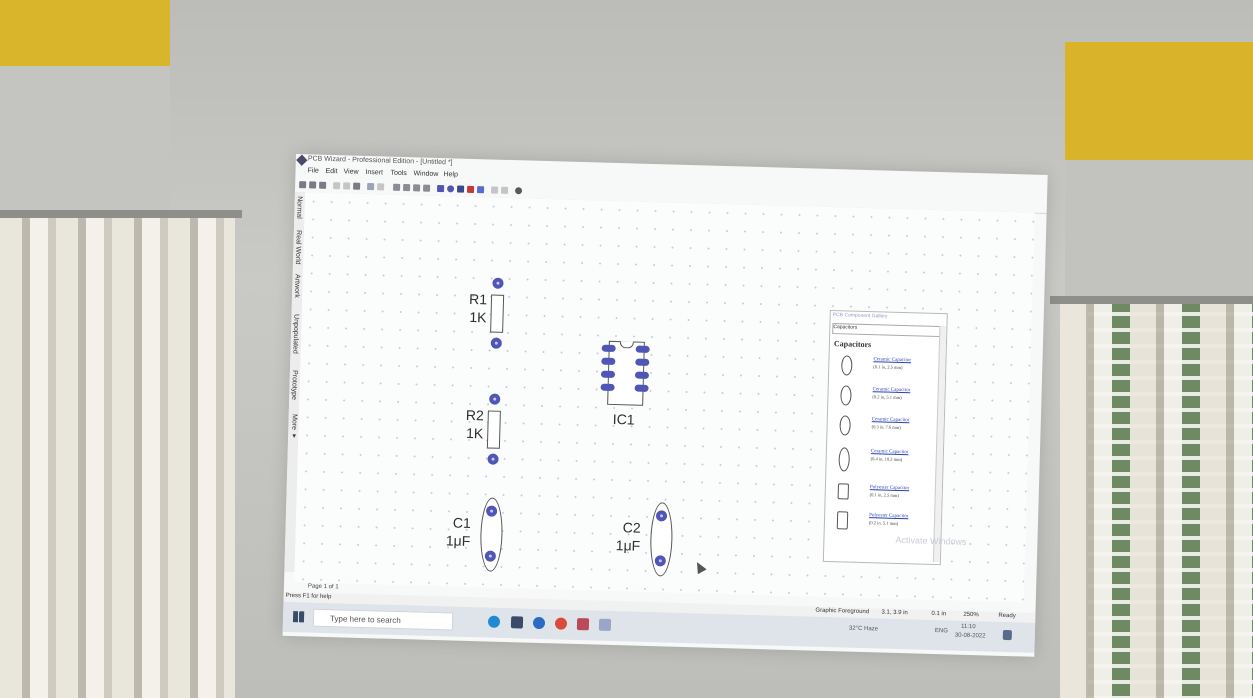 This screenshot has height=698, width=1253. Describe the element at coordinates (357, 186) in the screenshot. I see `paste-icon` at that location.